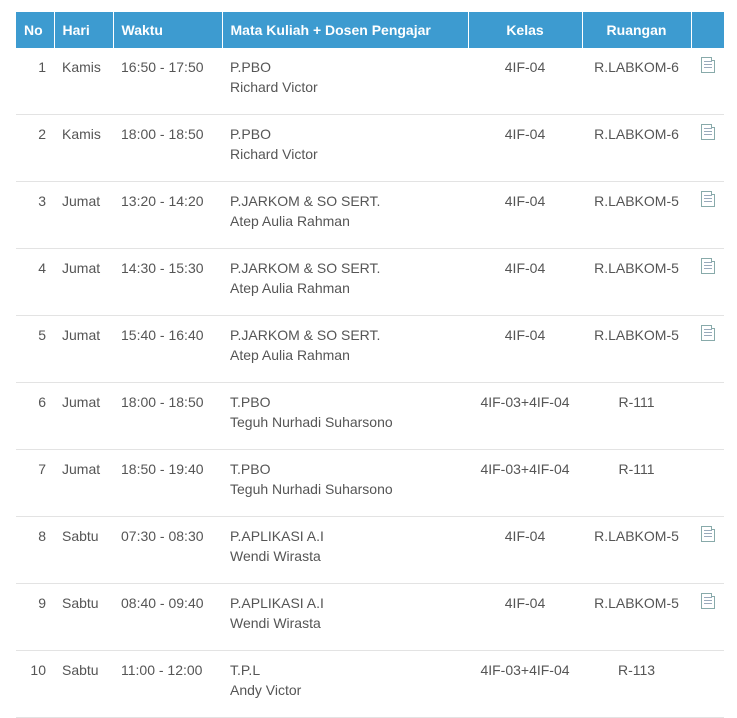 Image resolution: width=737 pixels, height=718 pixels. I want to click on header-ruangan: Ruangan, so click(637, 30).